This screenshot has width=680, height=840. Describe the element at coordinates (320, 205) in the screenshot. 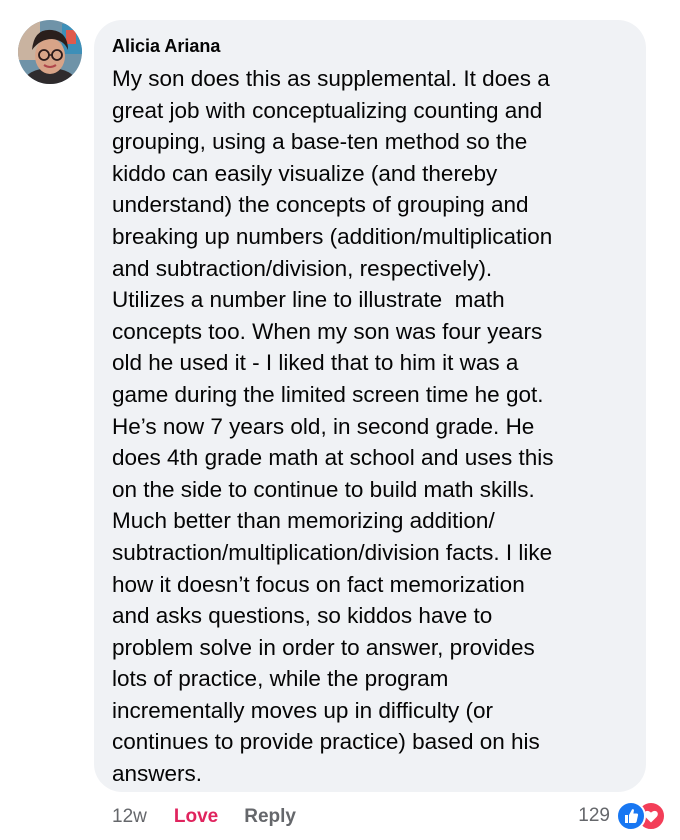

I see `comment-text-line: understand) the concepts of grouping and` at that location.